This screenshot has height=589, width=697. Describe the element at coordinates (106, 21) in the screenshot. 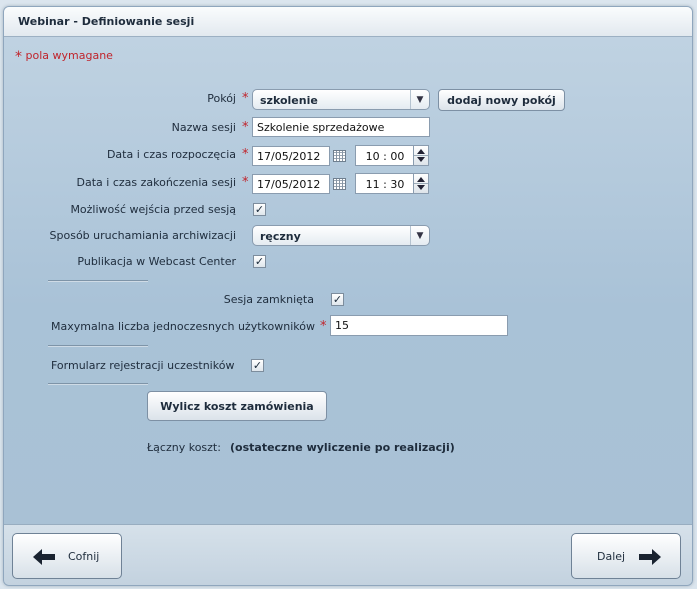

I see `window-title: Webinar - Definiowanie sesji` at that location.